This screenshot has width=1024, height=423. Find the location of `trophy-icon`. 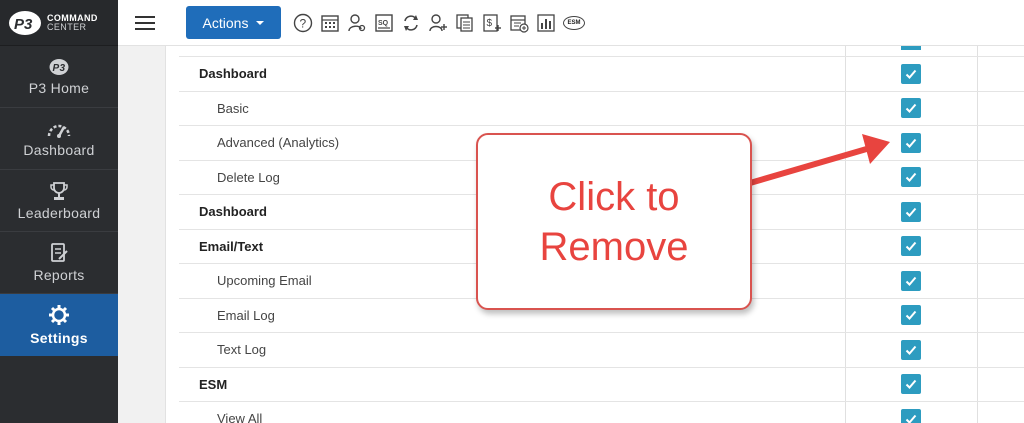

trophy-icon is located at coordinates (59, 190).